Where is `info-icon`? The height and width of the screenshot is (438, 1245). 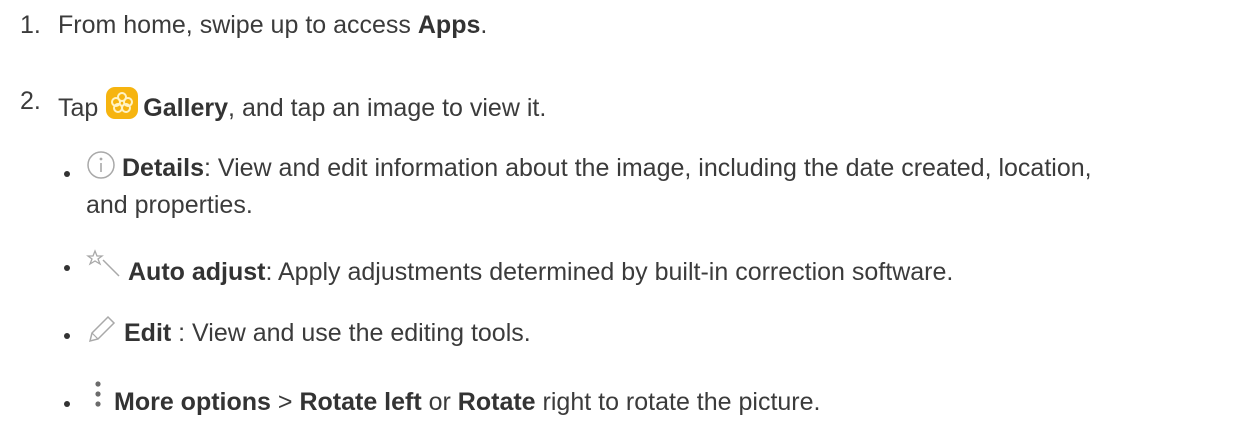
info-icon is located at coordinates (101, 169).